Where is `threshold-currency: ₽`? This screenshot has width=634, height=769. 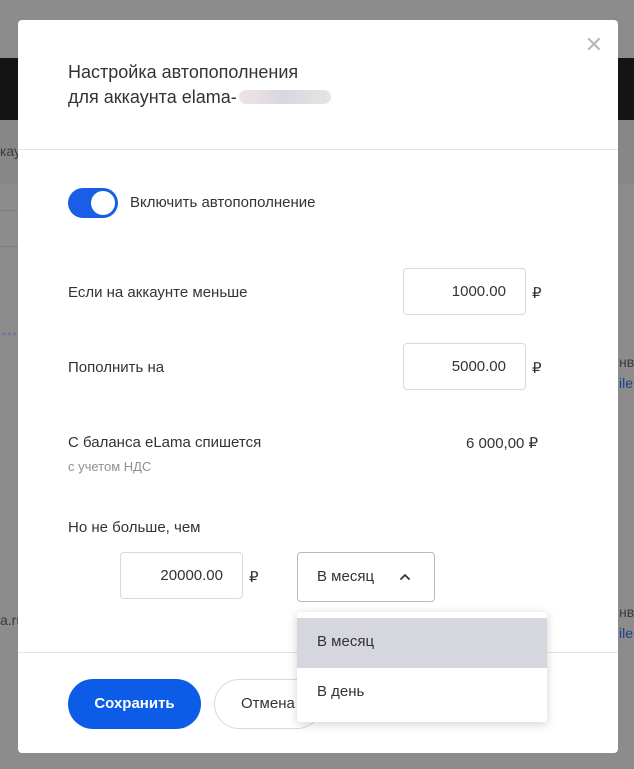
threshold-currency: ₽ is located at coordinates (537, 293).